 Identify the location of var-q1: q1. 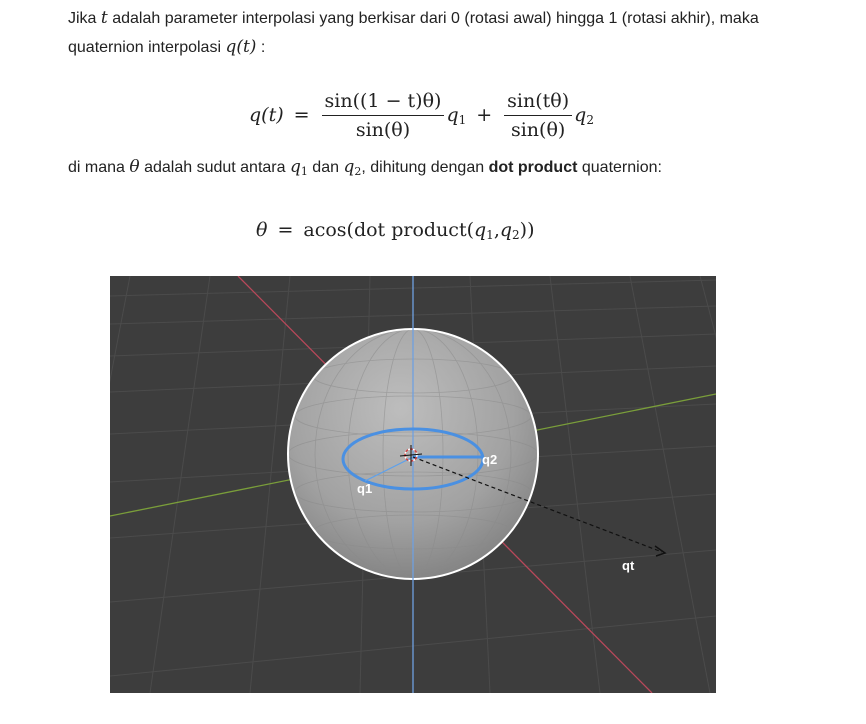
(298, 167).